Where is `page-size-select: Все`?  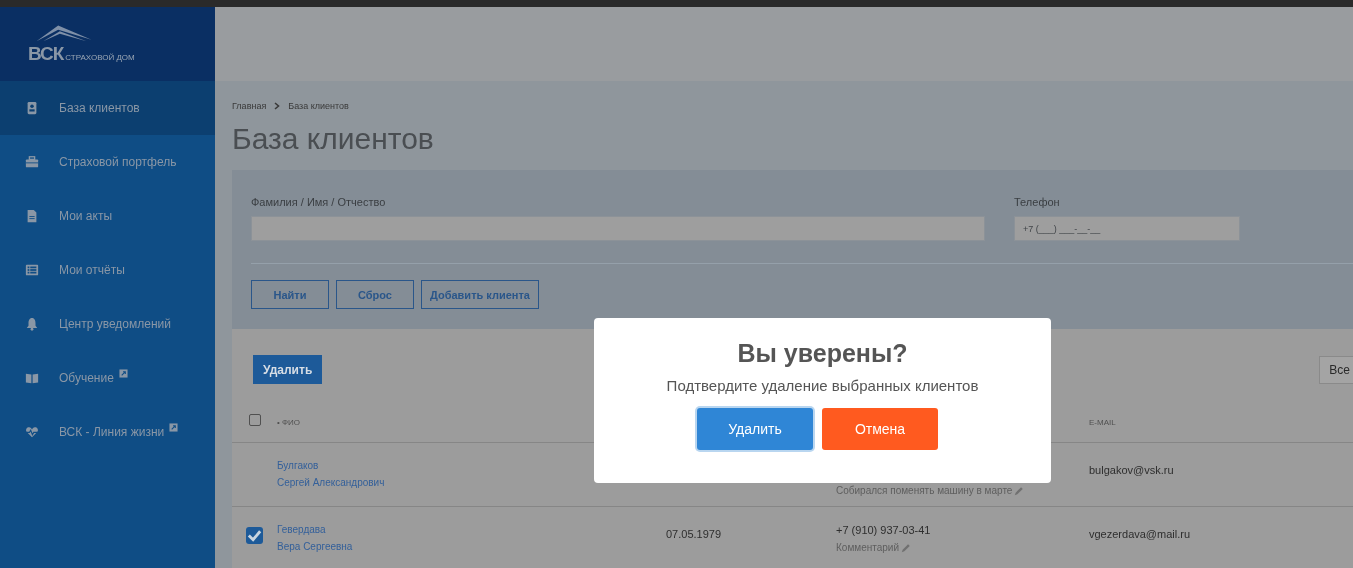
page-size-select: Все is located at coordinates (1336, 369).